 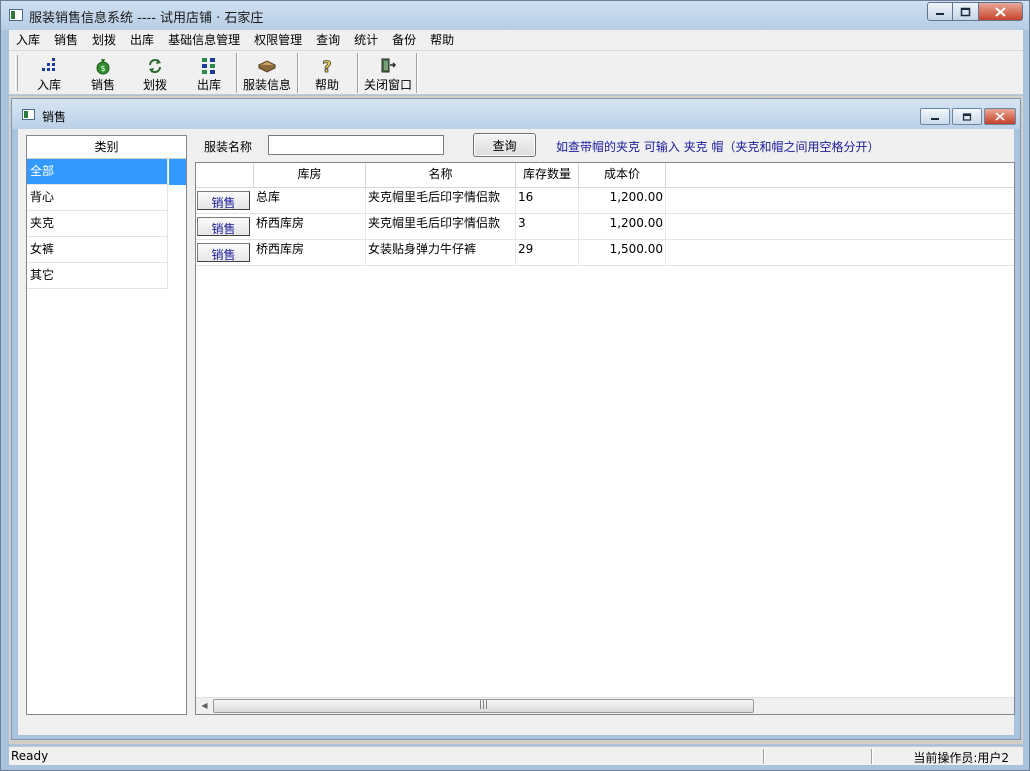 I want to click on app-icon, so click(x=16, y=15).